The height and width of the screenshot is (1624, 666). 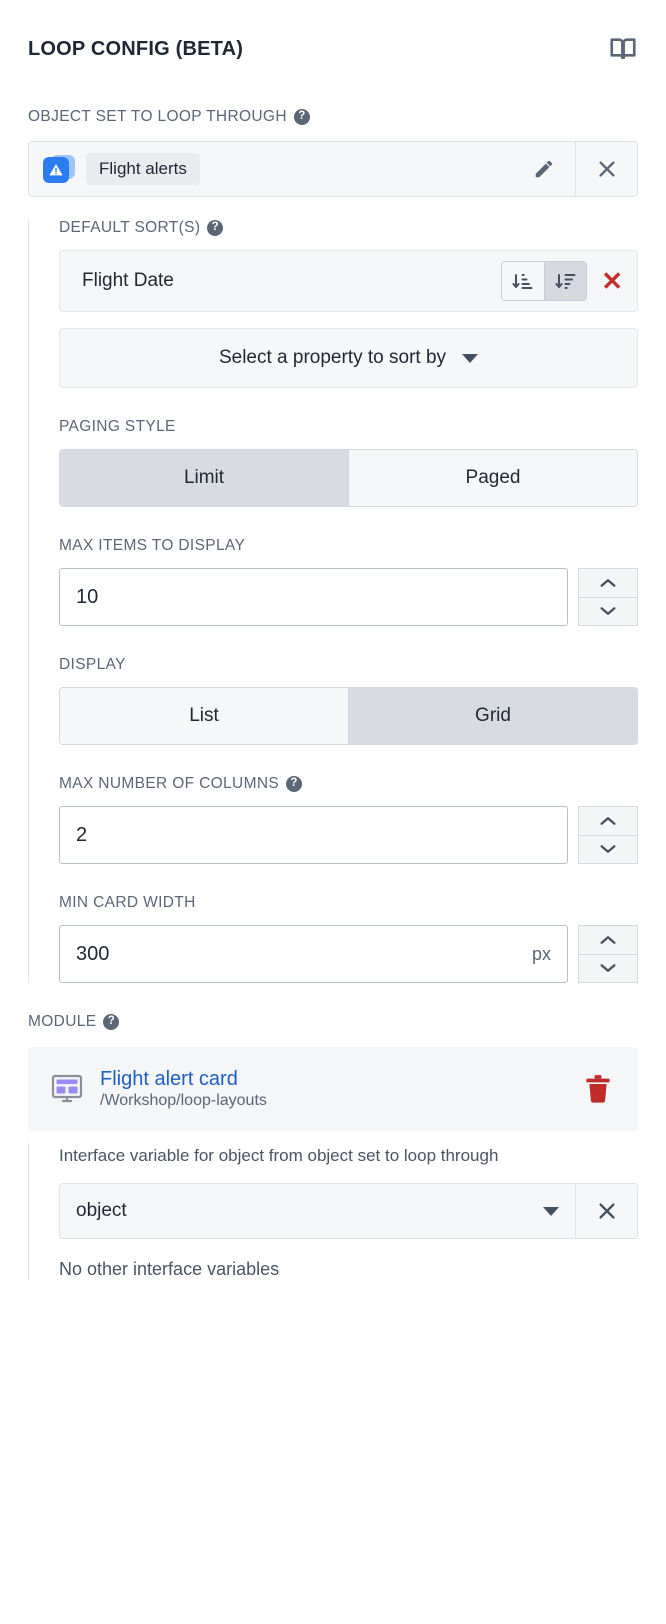 I want to click on display-option-list: List, so click(x=204, y=716).